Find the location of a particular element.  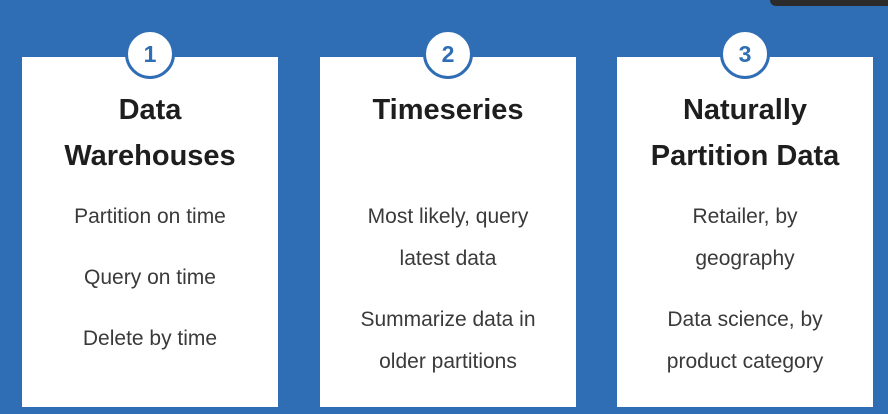

card-title-line: Naturally is located at coordinates (745, 110).